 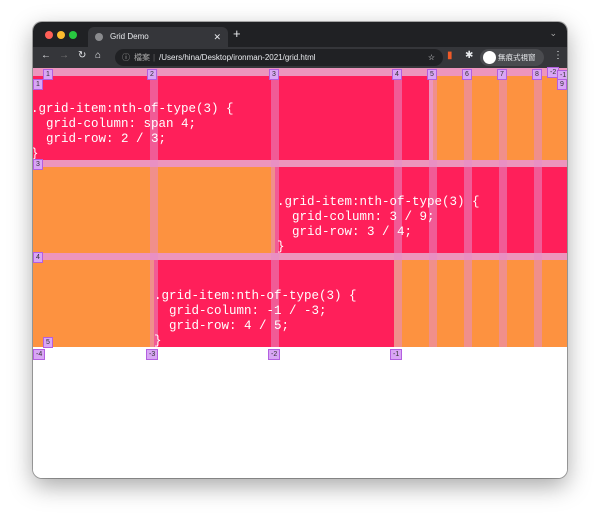 I want to click on code-line: grid-row: 4 / 5;, so click(x=222, y=326).